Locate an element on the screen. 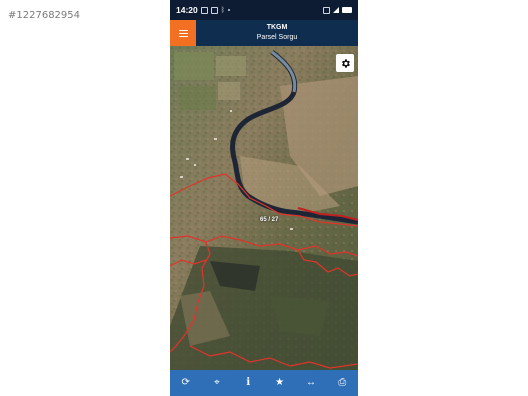 This screenshot has height=396, width=528. locate-button: ⌖ is located at coordinates (217, 383).